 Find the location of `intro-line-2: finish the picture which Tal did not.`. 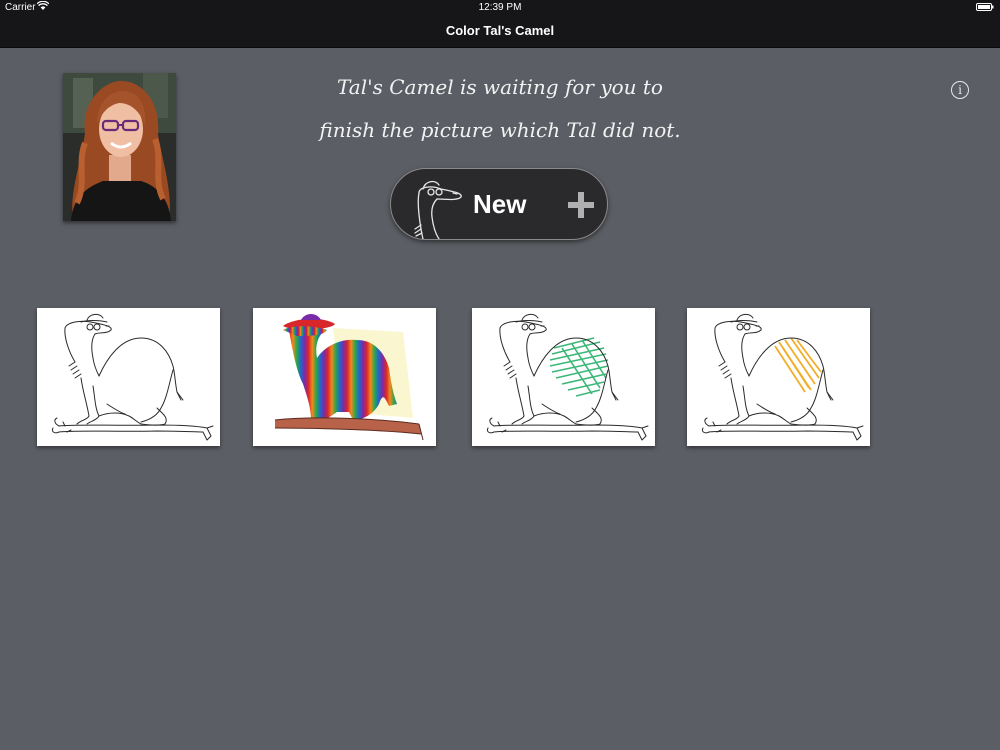

intro-line-2: finish the picture which Tal did not. is located at coordinates (500, 130).